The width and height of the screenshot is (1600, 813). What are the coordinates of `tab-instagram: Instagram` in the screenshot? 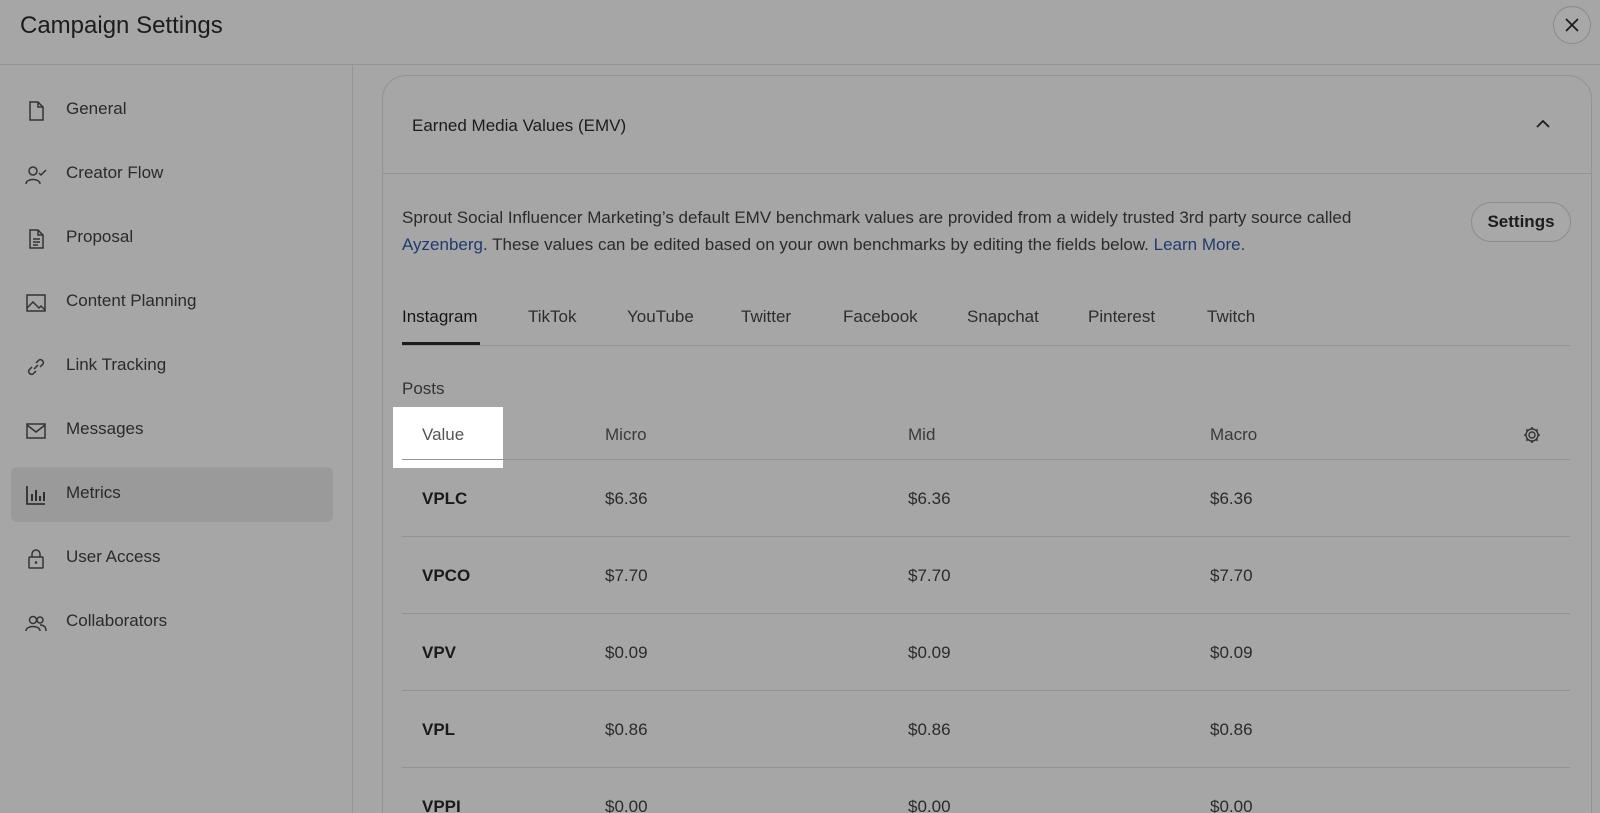 It's located at (440, 317).